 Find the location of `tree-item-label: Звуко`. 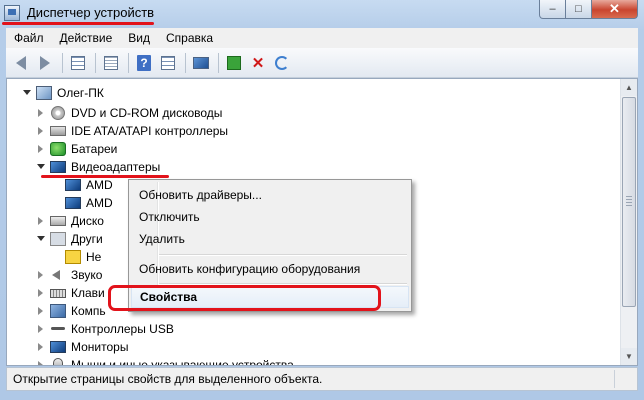

tree-item-label: Звуко is located at coordinates (87, 275).